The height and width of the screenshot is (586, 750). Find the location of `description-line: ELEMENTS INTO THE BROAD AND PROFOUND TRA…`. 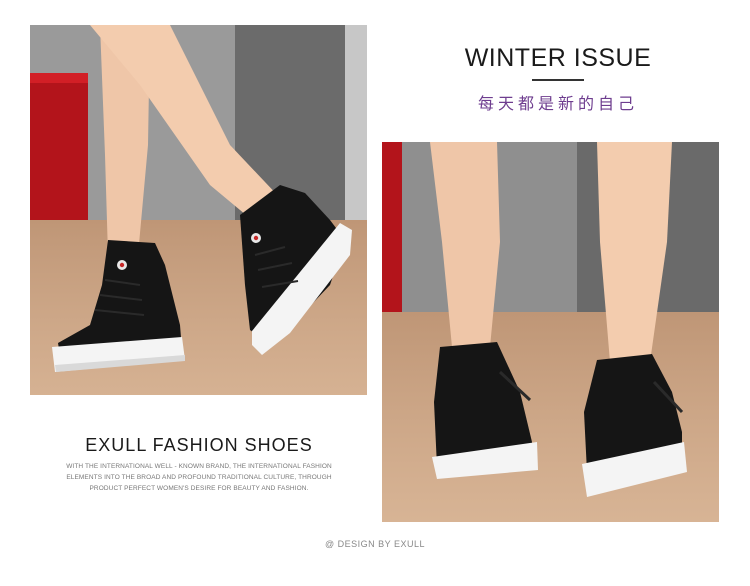

description-line: ELEMENTS INTO THE BROAD AND PROFOUND TRA… is located at coordinates (199, 477).